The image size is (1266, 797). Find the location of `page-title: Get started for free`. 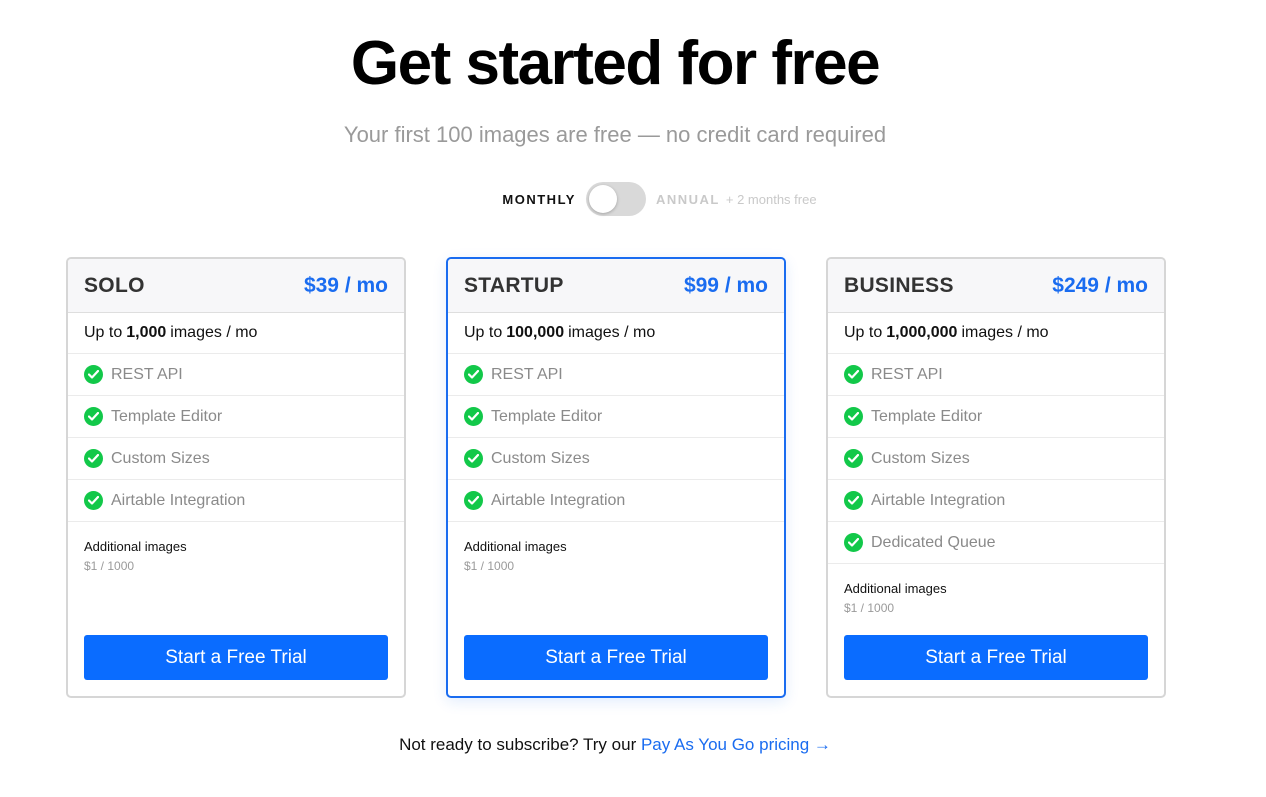

page-title: Get started for free is located at coordinates (615, 63).